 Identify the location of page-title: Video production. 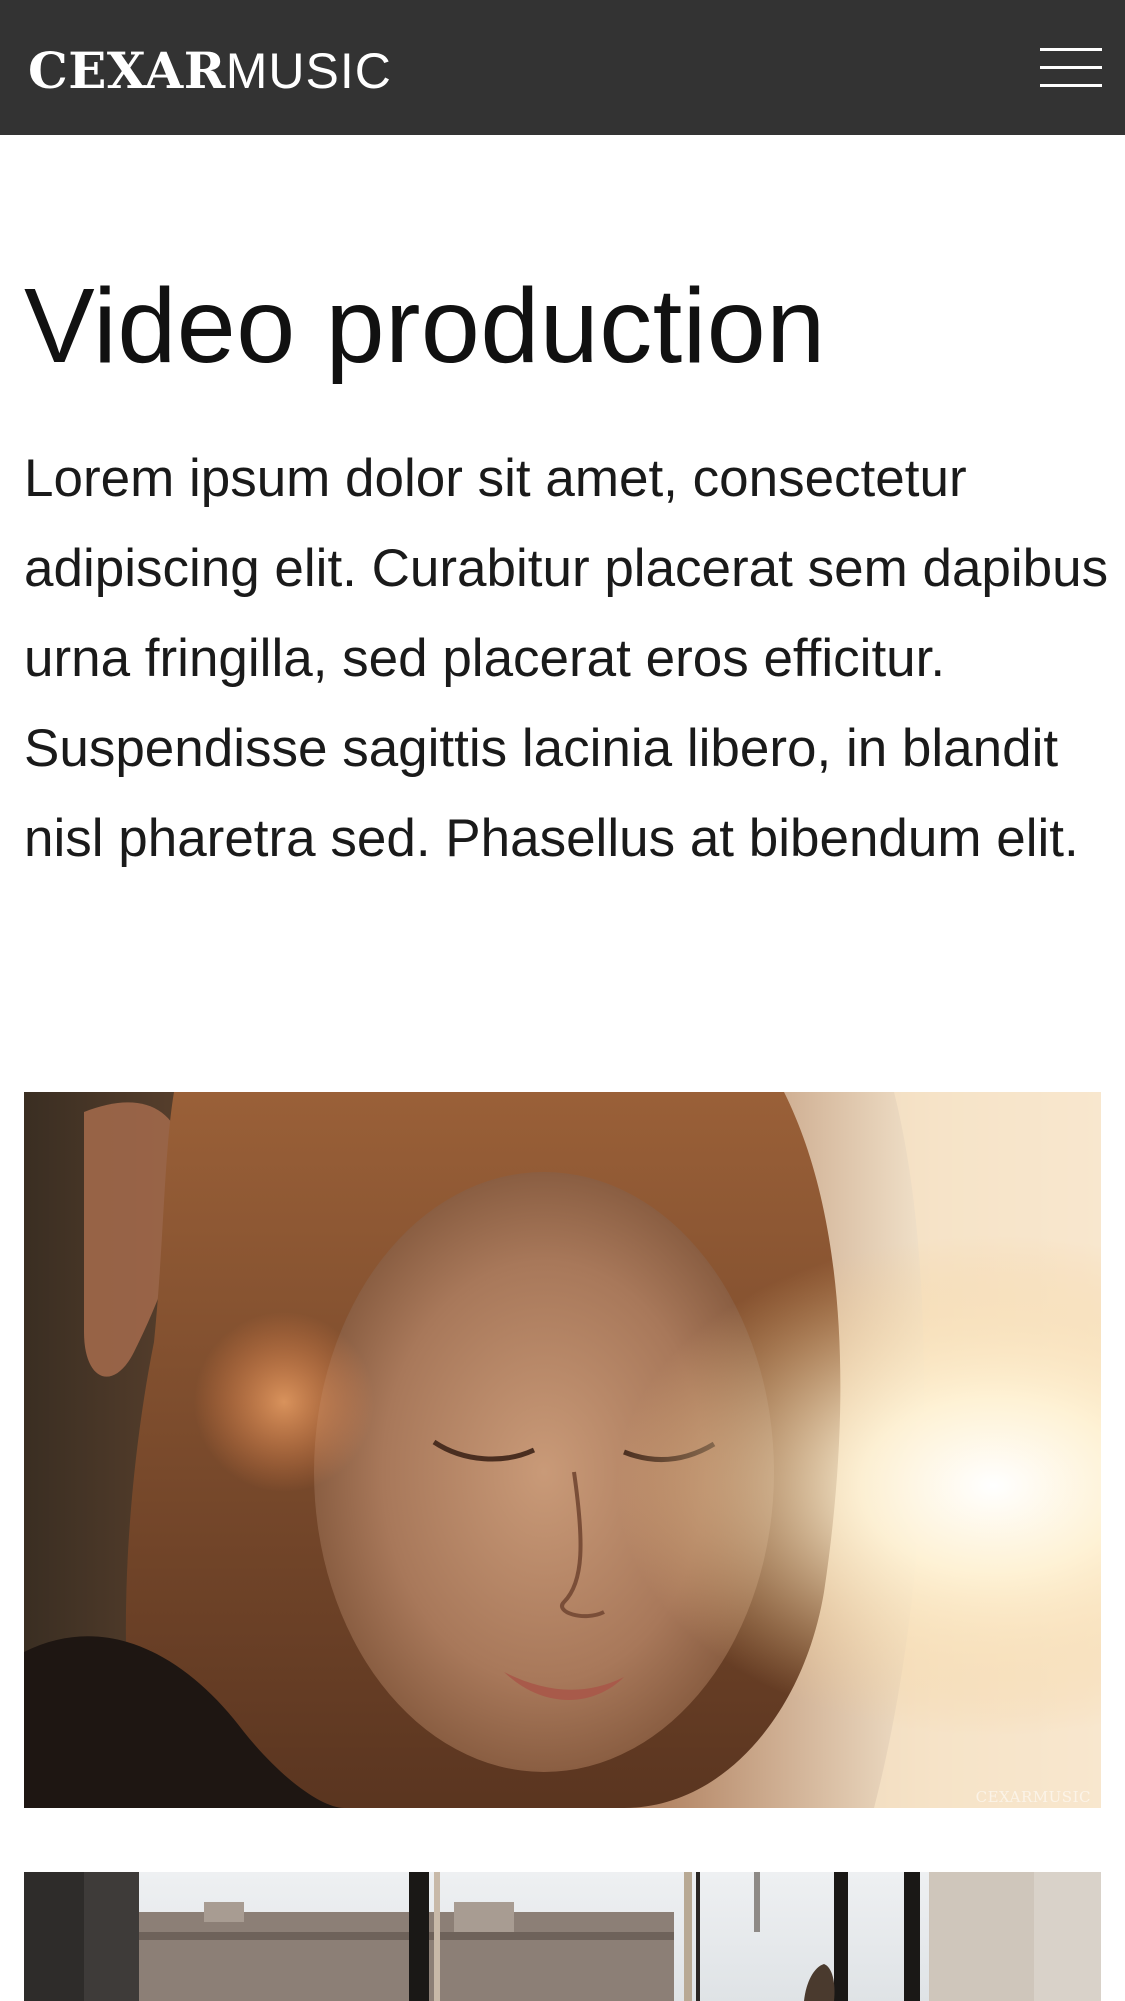
(425, 326).